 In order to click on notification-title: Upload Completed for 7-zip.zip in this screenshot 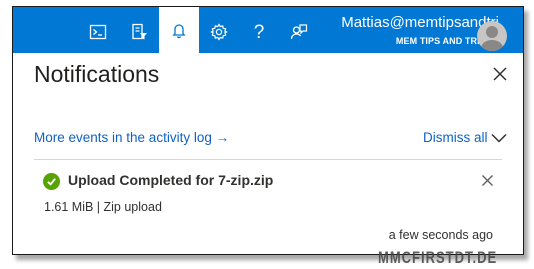, I will do `click(171, 180)`.